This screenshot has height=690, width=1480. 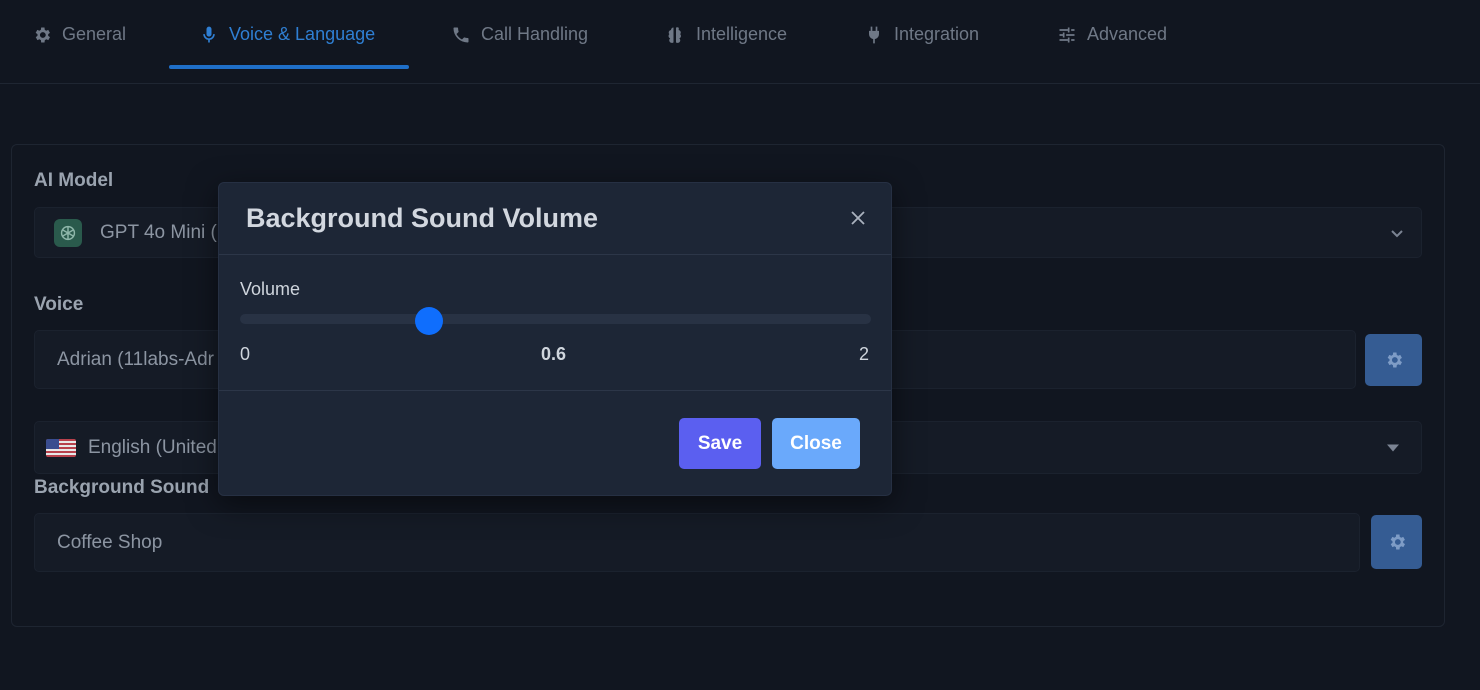 I want to click on tab-label: Voice & Language, so click(x=302, y=34).